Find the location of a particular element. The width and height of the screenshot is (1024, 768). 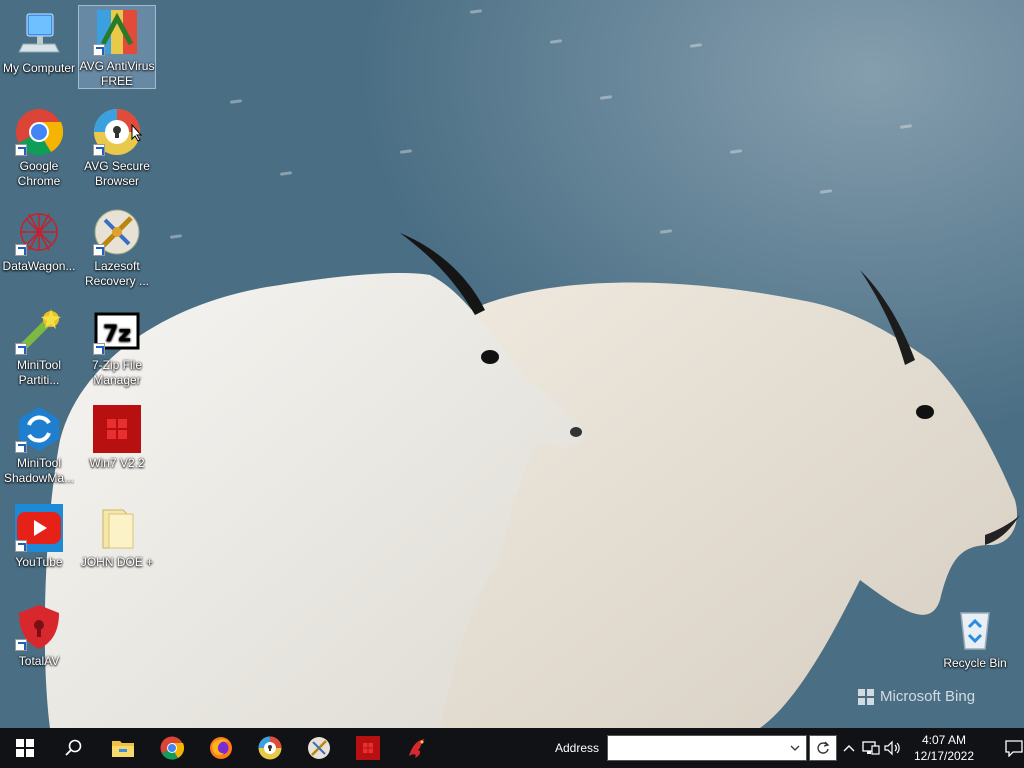

system-tray: 4:07 AM 12/17/2022 is located at coordinates (931, 748).